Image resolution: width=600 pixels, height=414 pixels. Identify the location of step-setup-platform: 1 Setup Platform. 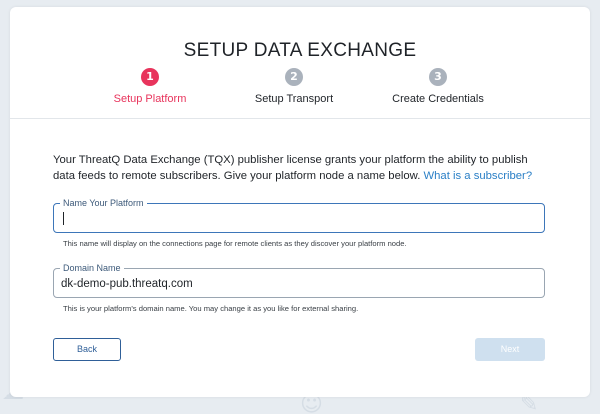
(150, 86).